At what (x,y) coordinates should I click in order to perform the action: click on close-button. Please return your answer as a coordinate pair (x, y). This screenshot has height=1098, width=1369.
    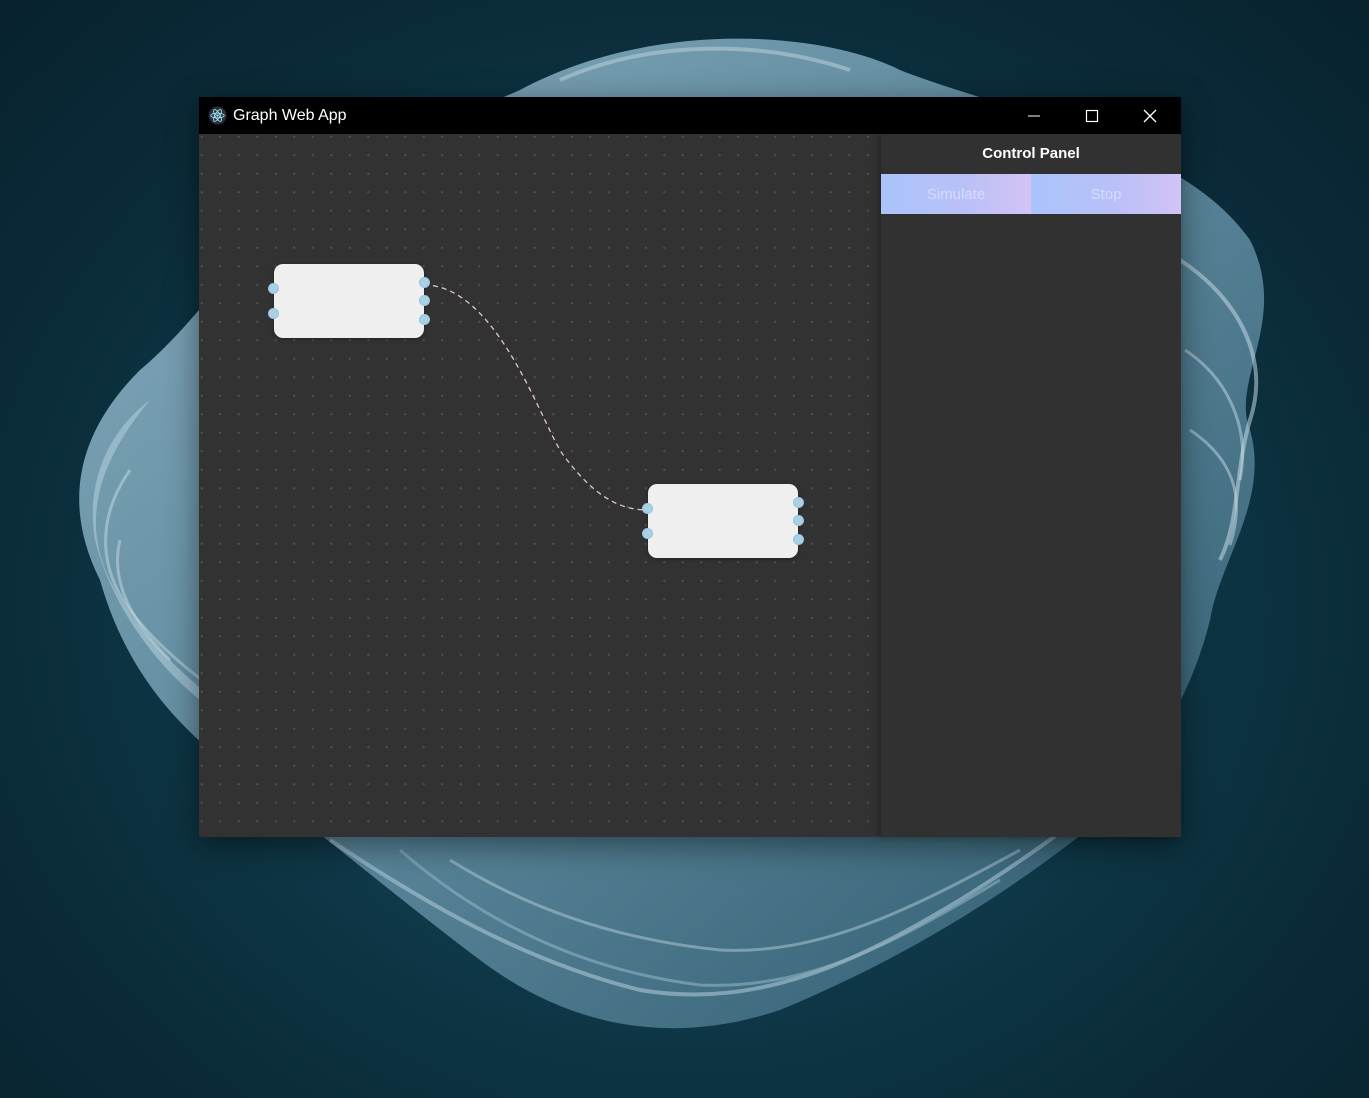
    Looking at the image, I should click on (1150, 115).